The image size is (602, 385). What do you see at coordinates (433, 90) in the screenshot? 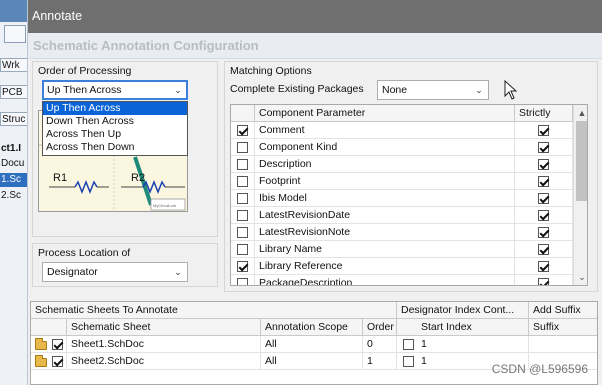
I see `complete-packages-select: None ⌄` at bounding box center [433, 90].